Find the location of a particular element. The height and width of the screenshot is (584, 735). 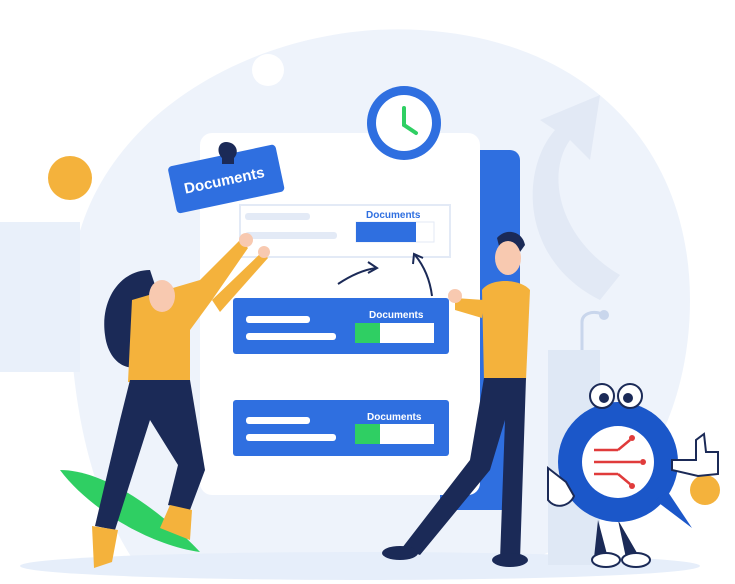

bottom-card-label: Documents is located at coordinates (394, 417).